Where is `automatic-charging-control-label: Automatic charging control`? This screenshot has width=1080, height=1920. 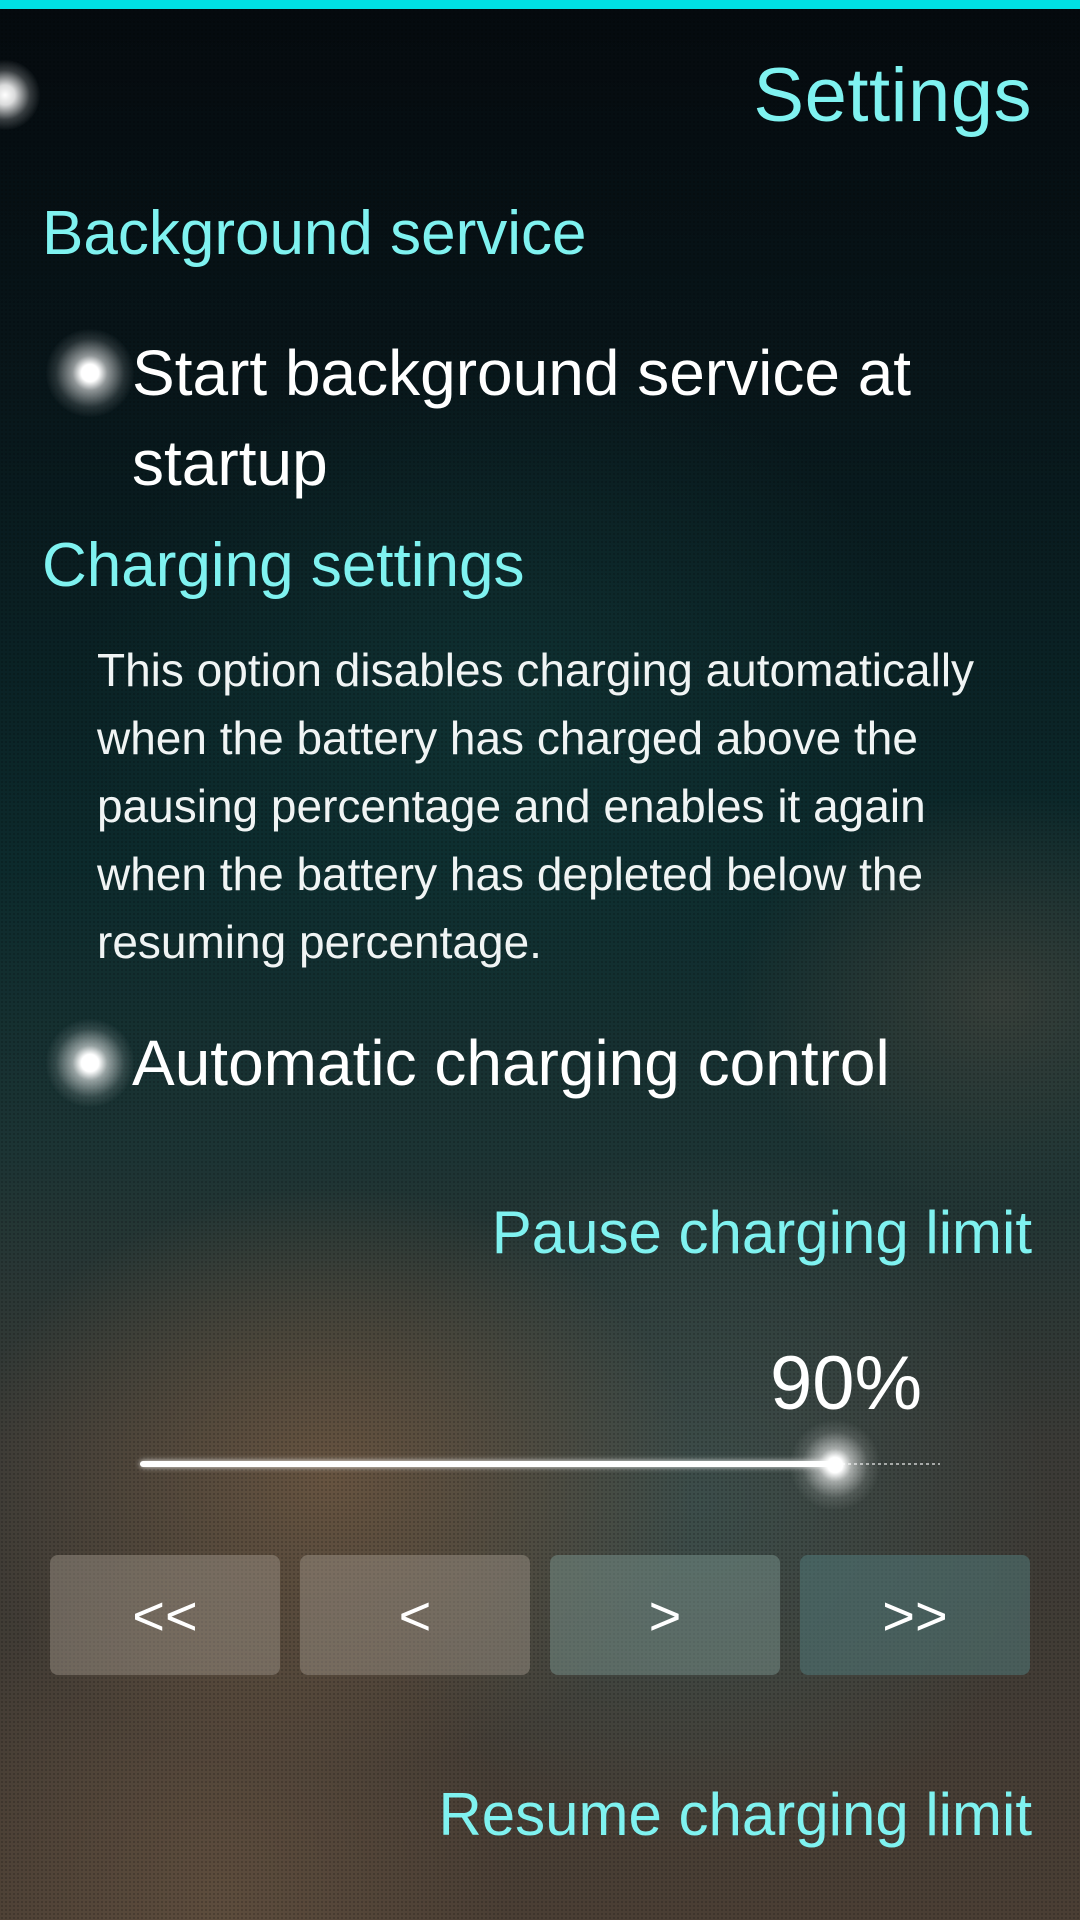 automatic-charging-control-label: Automatic charging control is located at coordinates (511, 1063).